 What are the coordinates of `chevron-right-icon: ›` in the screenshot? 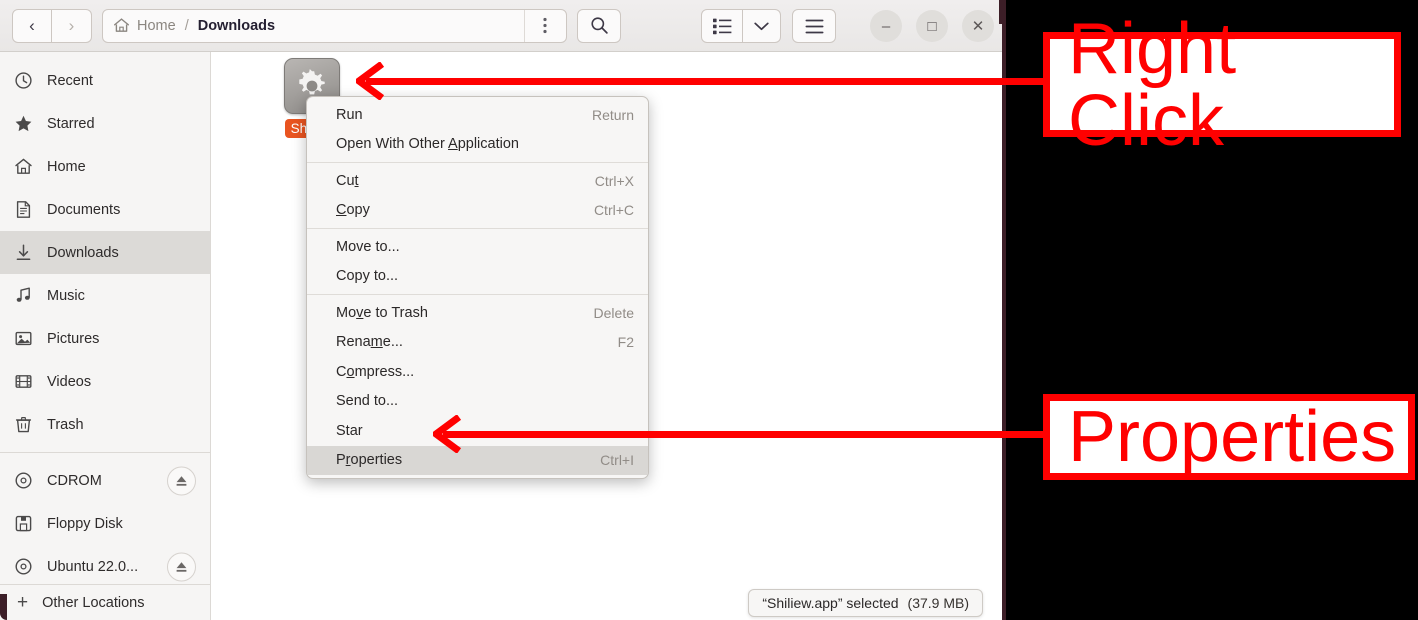 It's located at (71, 25).